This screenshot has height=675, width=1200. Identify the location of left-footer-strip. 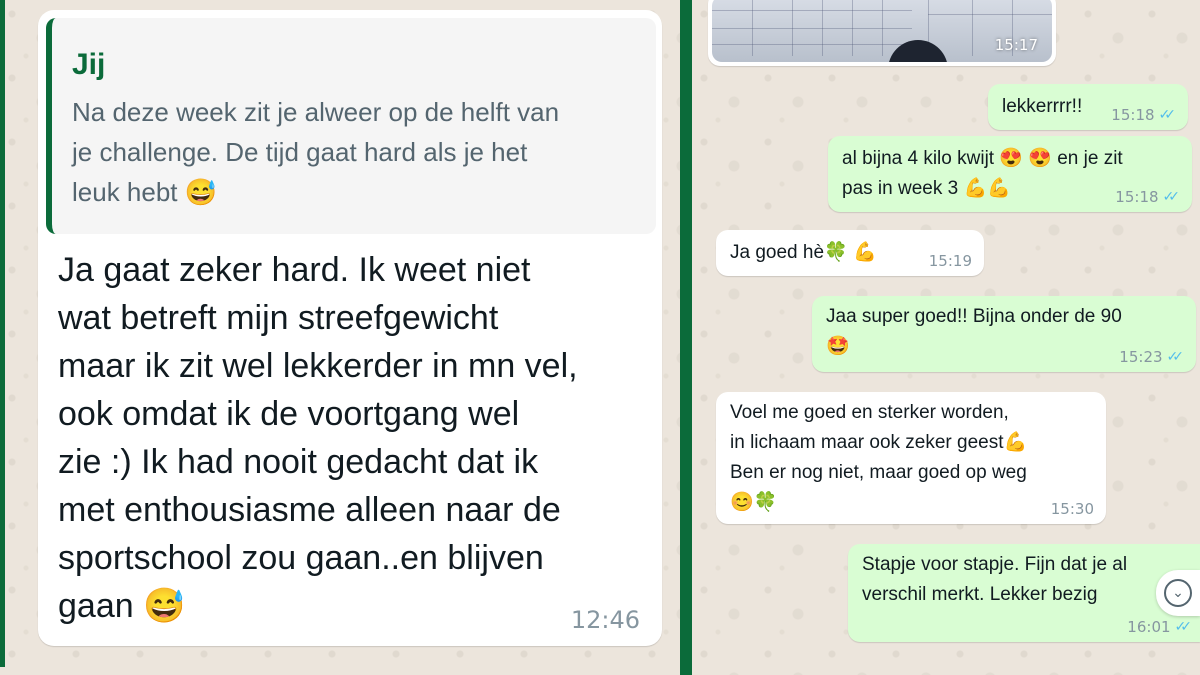
(340, 671).